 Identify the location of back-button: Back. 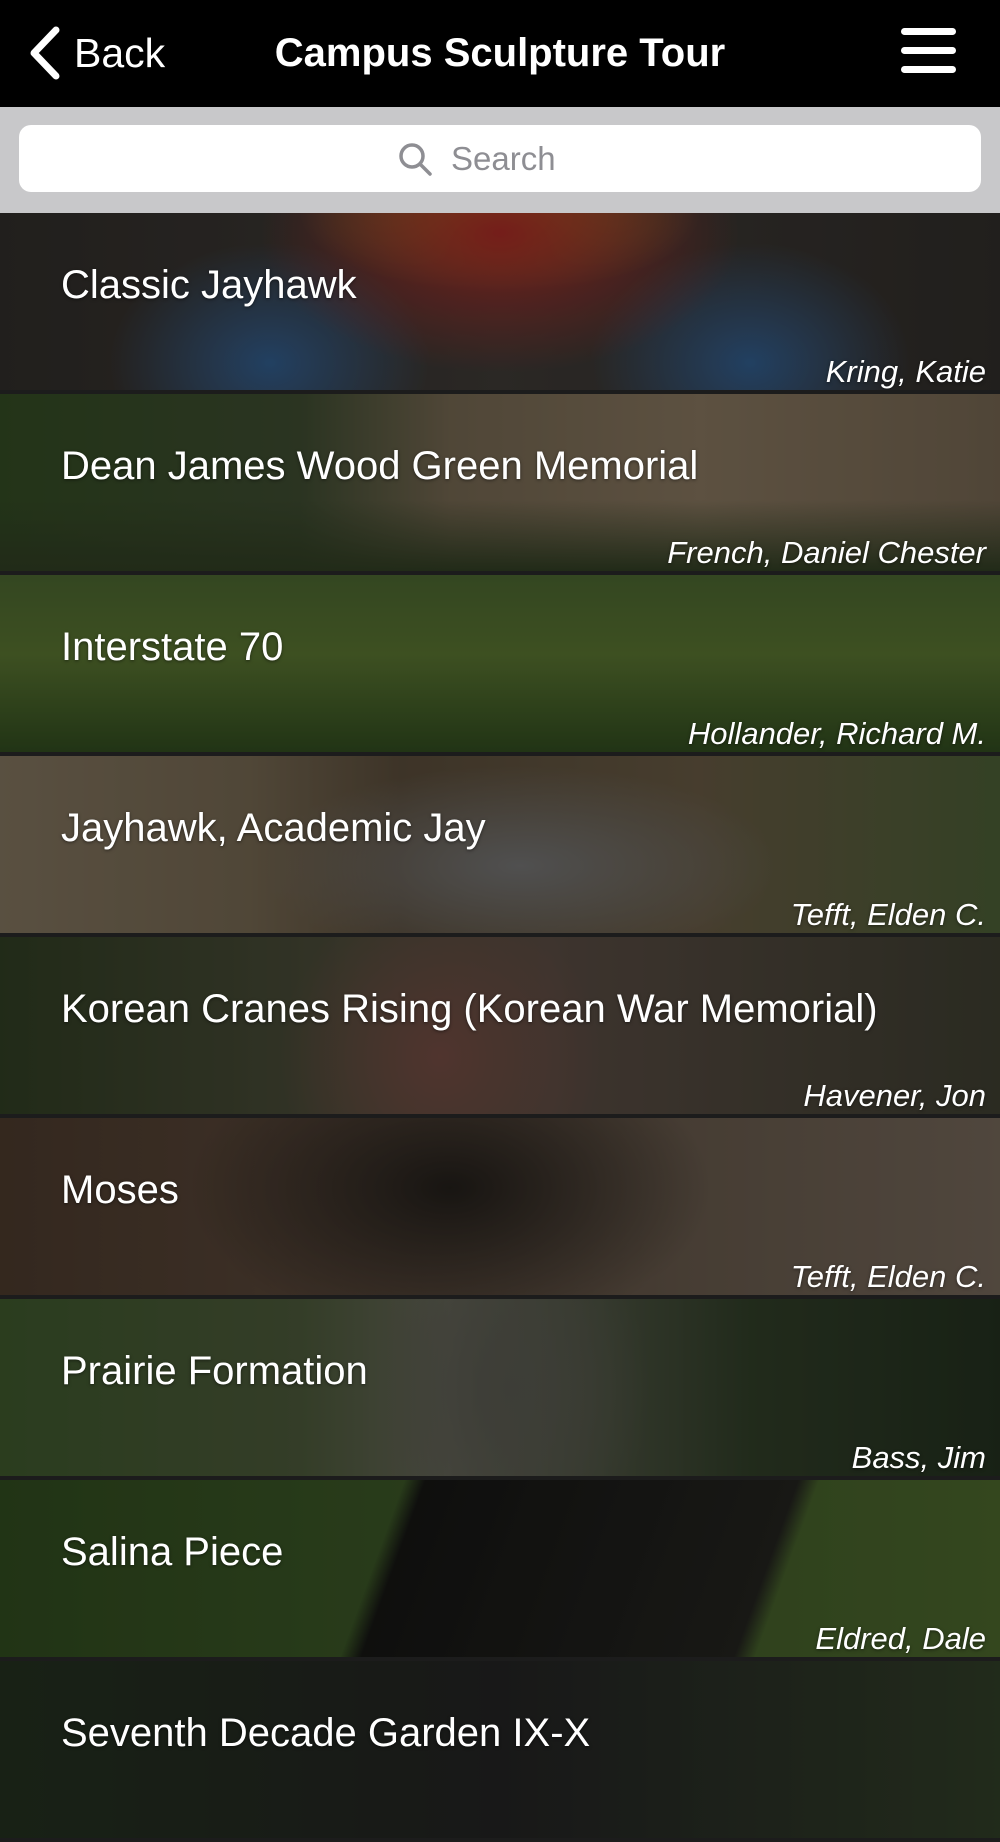
(95, 53).